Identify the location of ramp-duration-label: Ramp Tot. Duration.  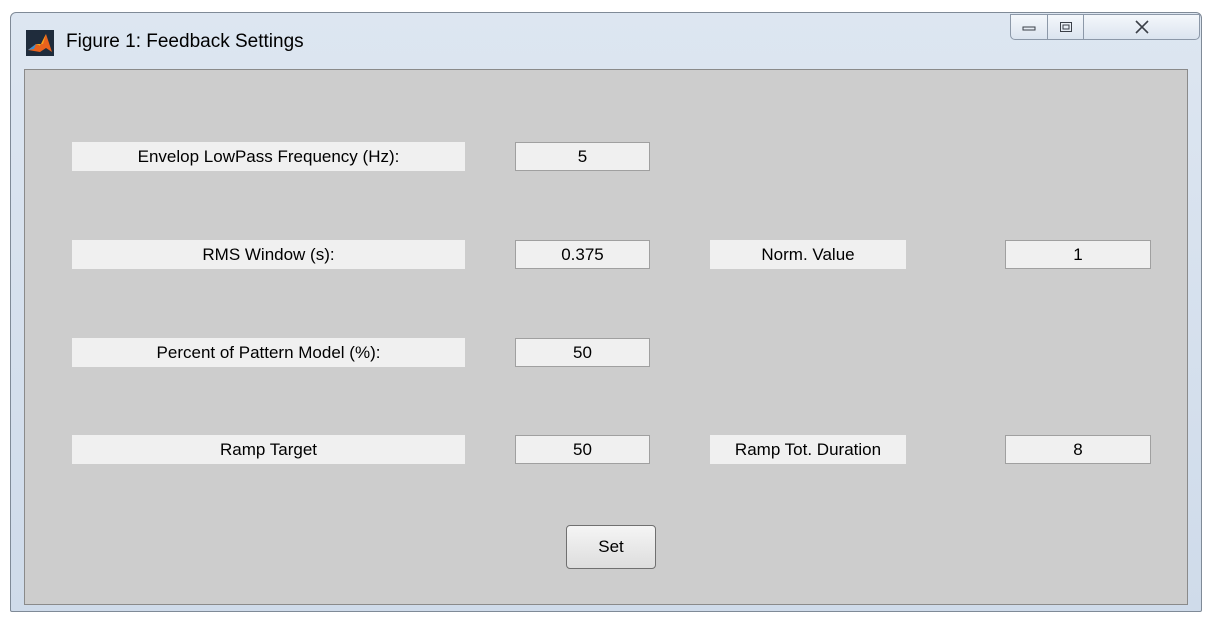
(808, 449).